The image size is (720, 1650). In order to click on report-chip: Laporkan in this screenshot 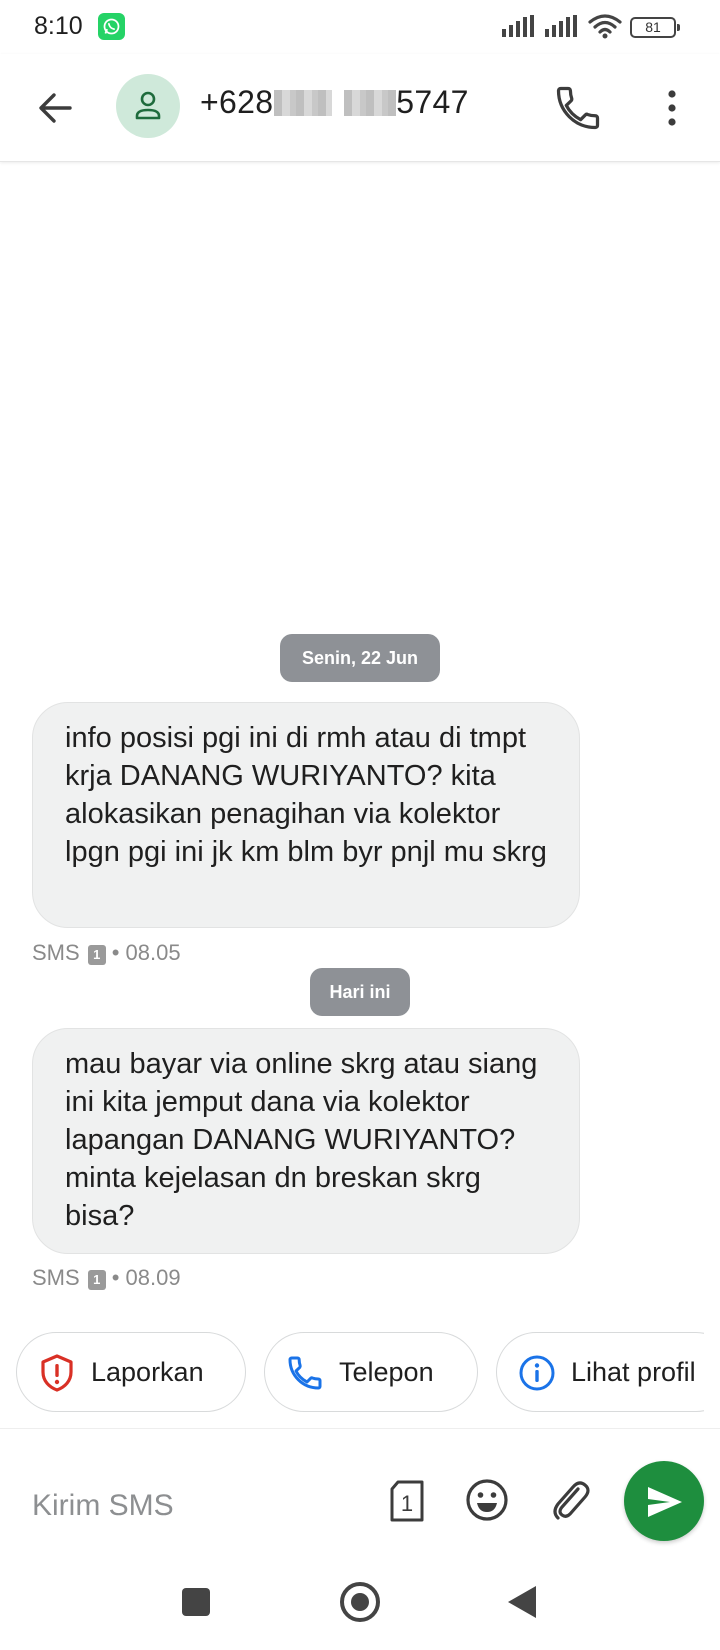, I will do `click(131, 1372)`.